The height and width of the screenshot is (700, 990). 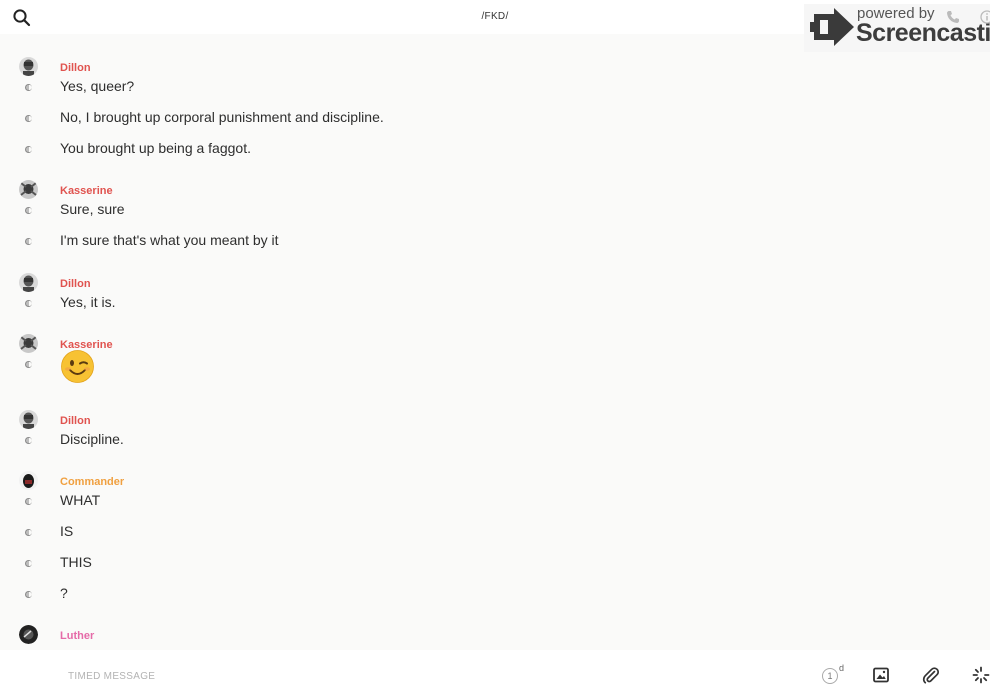 I want to click on message-line: I'm sure that's what you meant by it, so click(x=495, y=244).